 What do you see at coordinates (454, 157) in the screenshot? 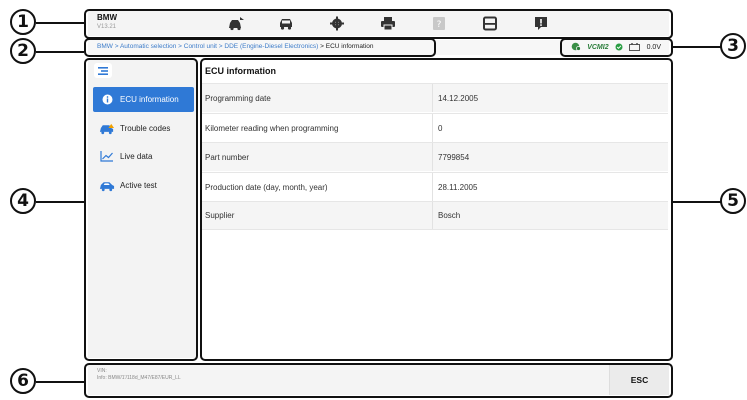
I see `row-value: 7799854` at bounding box center [454, 157].